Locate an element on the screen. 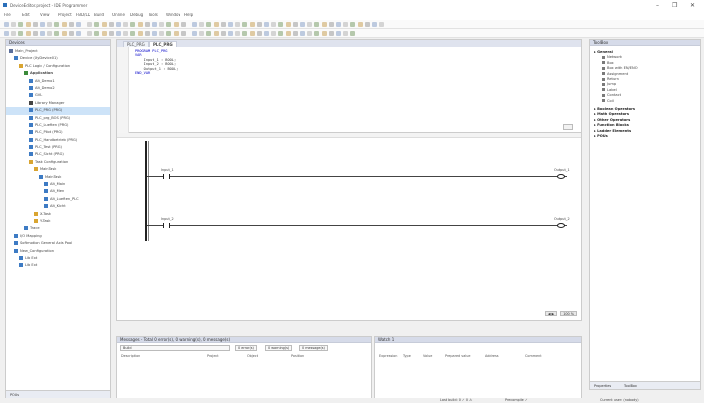 This screenshot has width=704, height=403. menu-item-10: Help is located at coordinates (191, 15).